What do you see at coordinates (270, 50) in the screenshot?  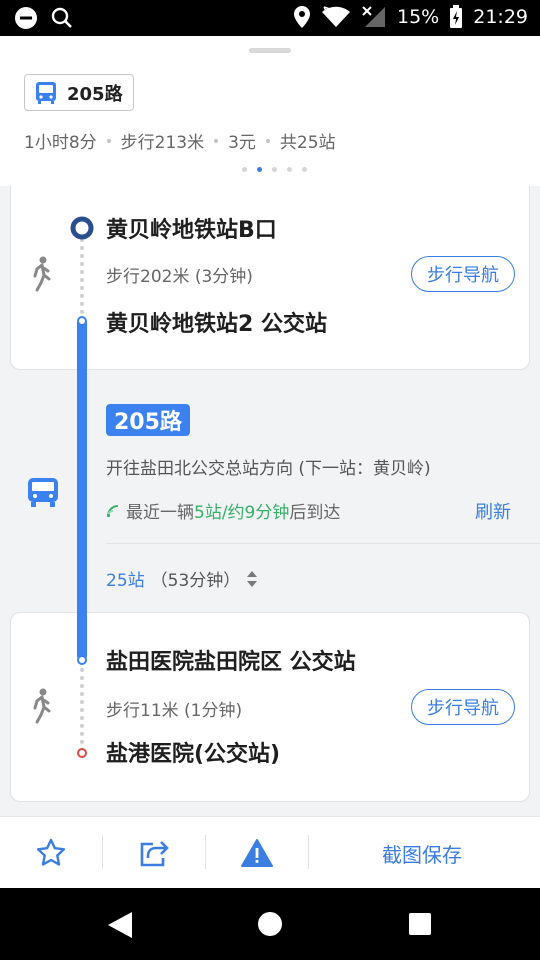 I see `drag-handle` at bounding box center [270, 50].